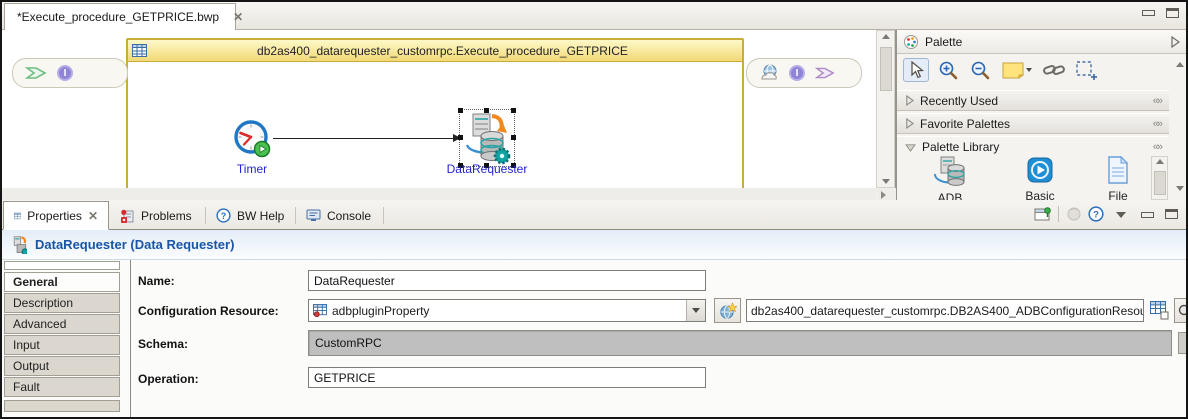  What do you see at coordinates (135, 244) in the screenshot?
I see `properties-header-title: DataRequester (Data Requester)` at bounding box center [135, 244].